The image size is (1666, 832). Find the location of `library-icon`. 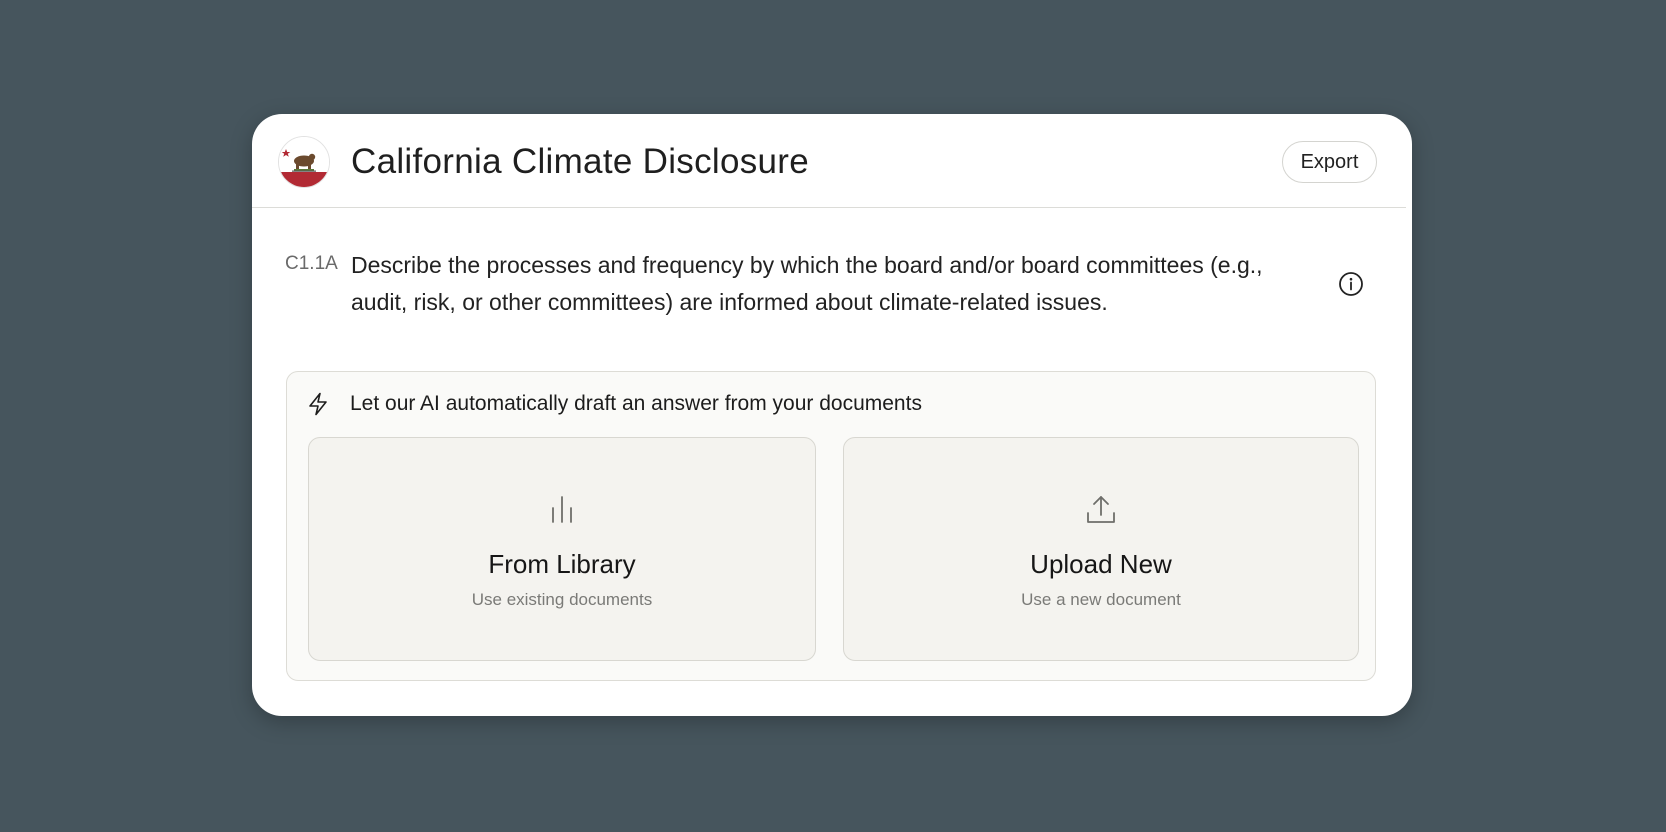

library-icon is located at coordinates (562, 509).